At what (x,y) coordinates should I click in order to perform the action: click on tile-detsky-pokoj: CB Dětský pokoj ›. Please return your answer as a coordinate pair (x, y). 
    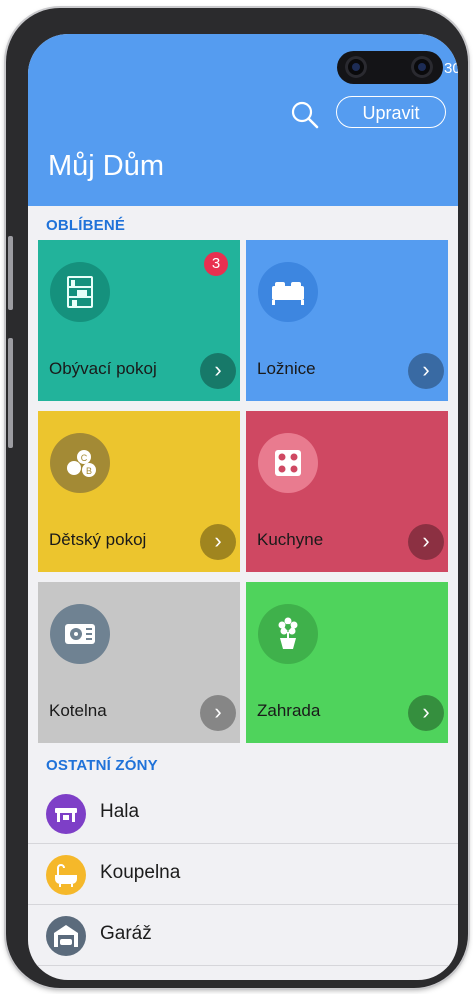
    Looking at the image, I should click on (139, 491).